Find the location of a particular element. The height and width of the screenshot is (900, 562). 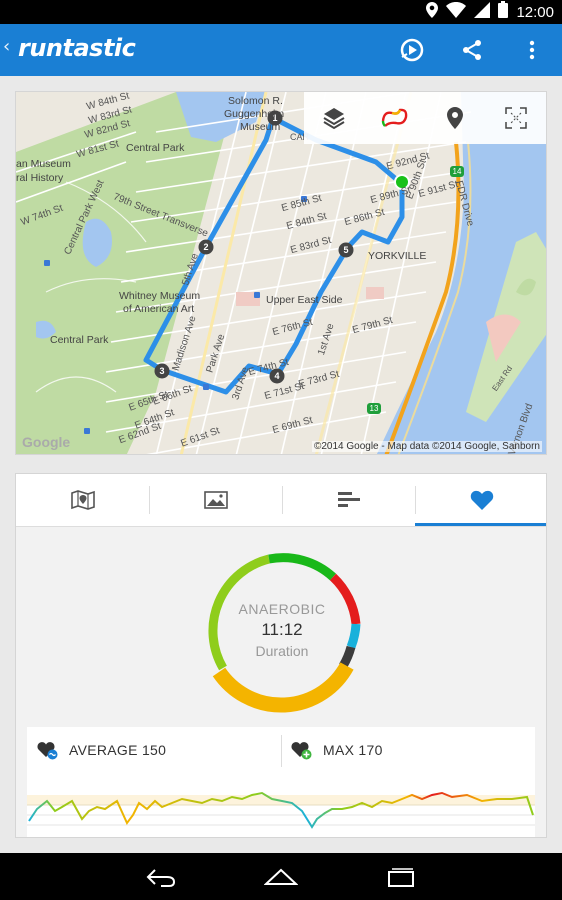

signal-icon is located at coordinates (482, 12).